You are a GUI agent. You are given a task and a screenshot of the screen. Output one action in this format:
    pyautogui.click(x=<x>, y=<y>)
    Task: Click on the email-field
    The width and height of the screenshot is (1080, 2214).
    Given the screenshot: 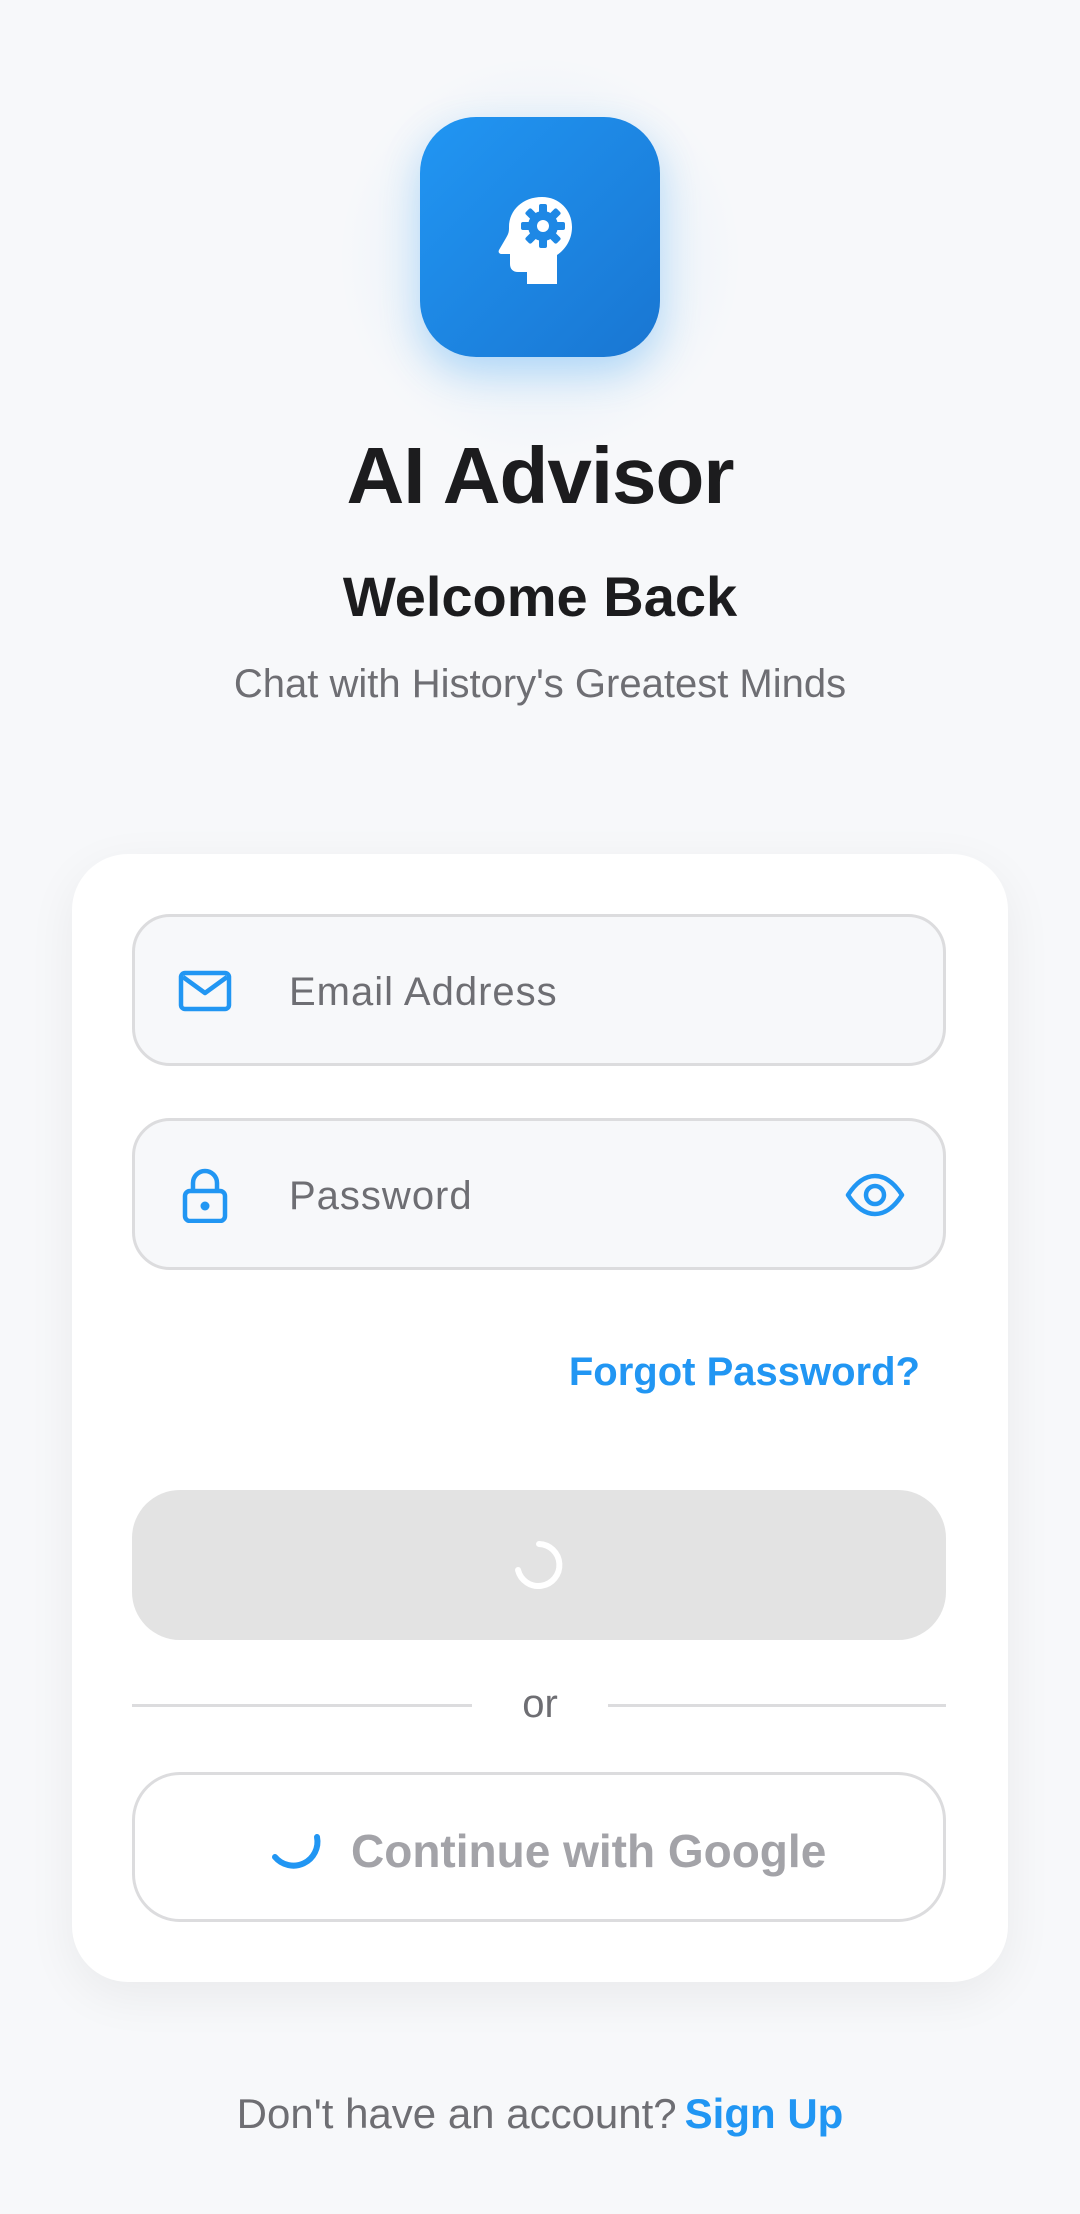 What is the action you would take?
    pyautogui.click(x=539, y=990)
    